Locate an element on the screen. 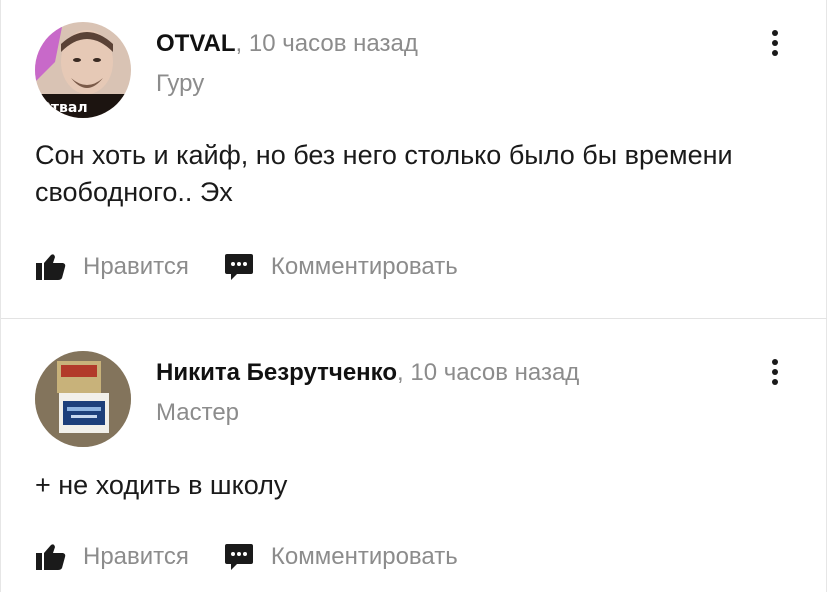  comment-meta: OTVAL, 10 часов назад is located at coordinates (287, 44).